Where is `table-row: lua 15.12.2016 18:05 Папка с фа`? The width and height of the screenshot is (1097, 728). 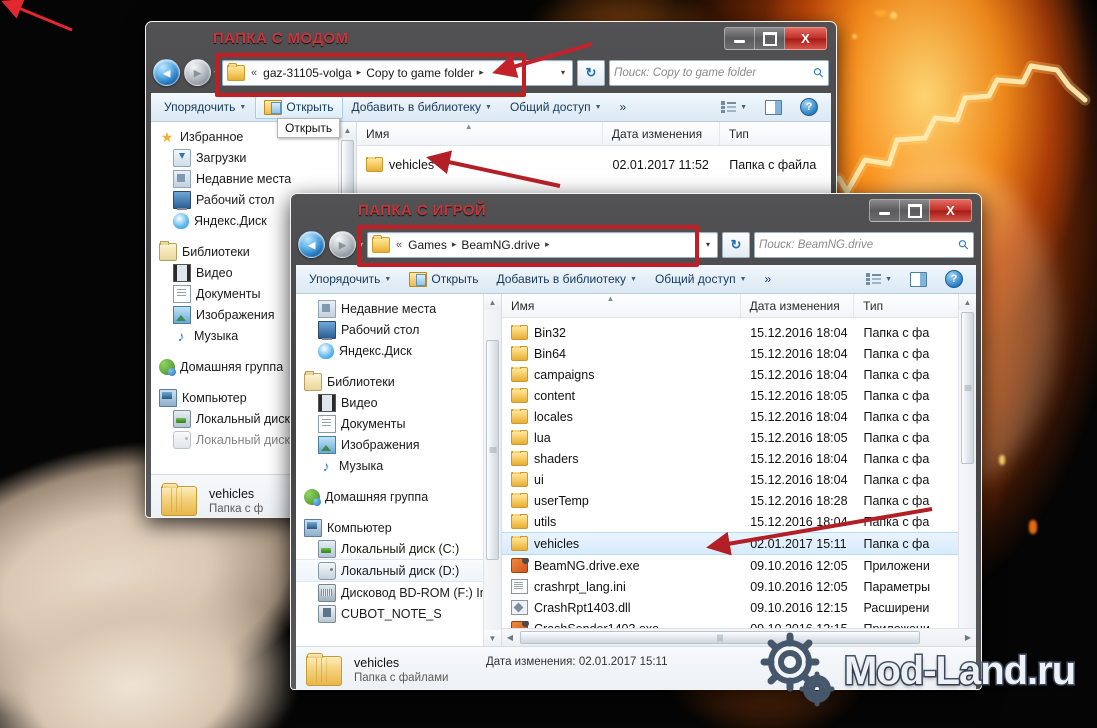 table-row: lua 15.12.2016 18:05 Папка с фа is located at coordinates (730, 437).